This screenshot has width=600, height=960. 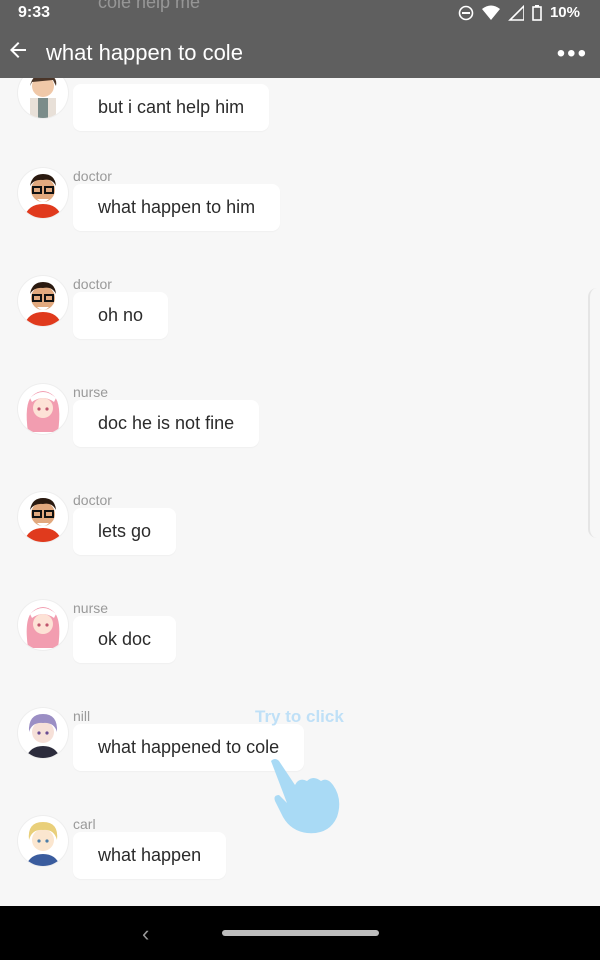 I want to click on sender-name: nill, so click(x=82, y=716).